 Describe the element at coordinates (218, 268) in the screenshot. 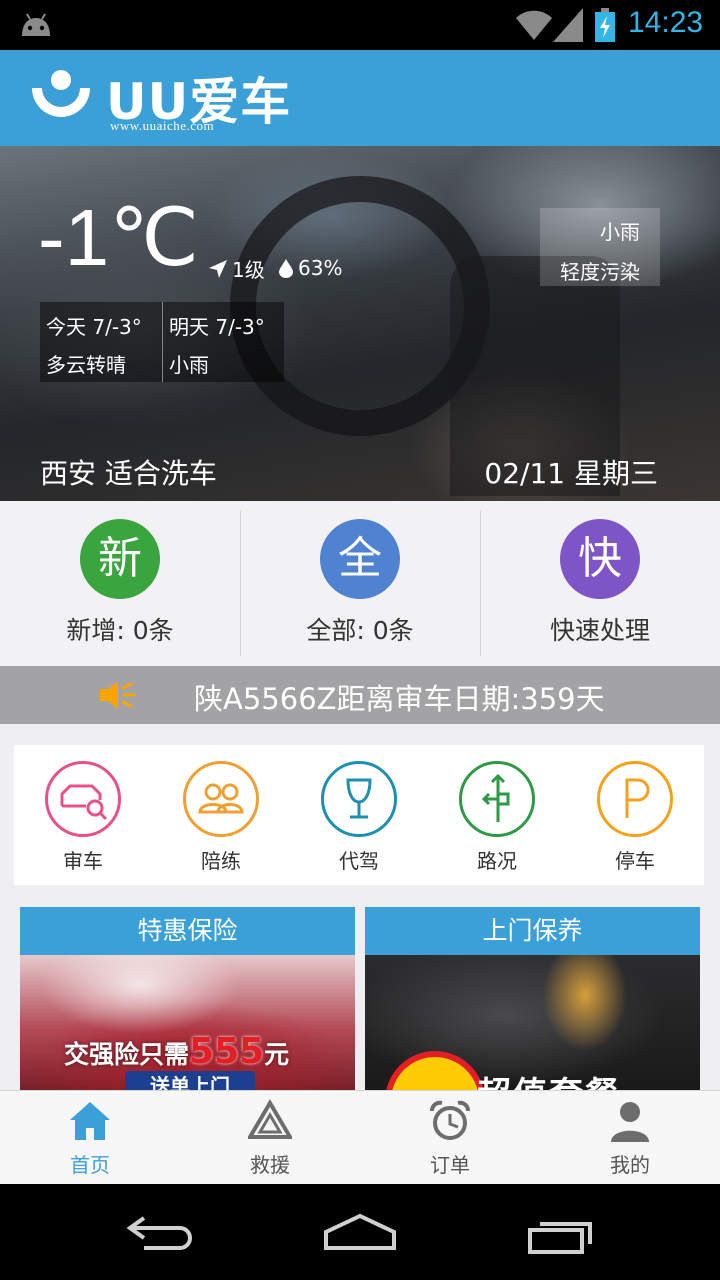

I see `wind-direction-icon` at that location.